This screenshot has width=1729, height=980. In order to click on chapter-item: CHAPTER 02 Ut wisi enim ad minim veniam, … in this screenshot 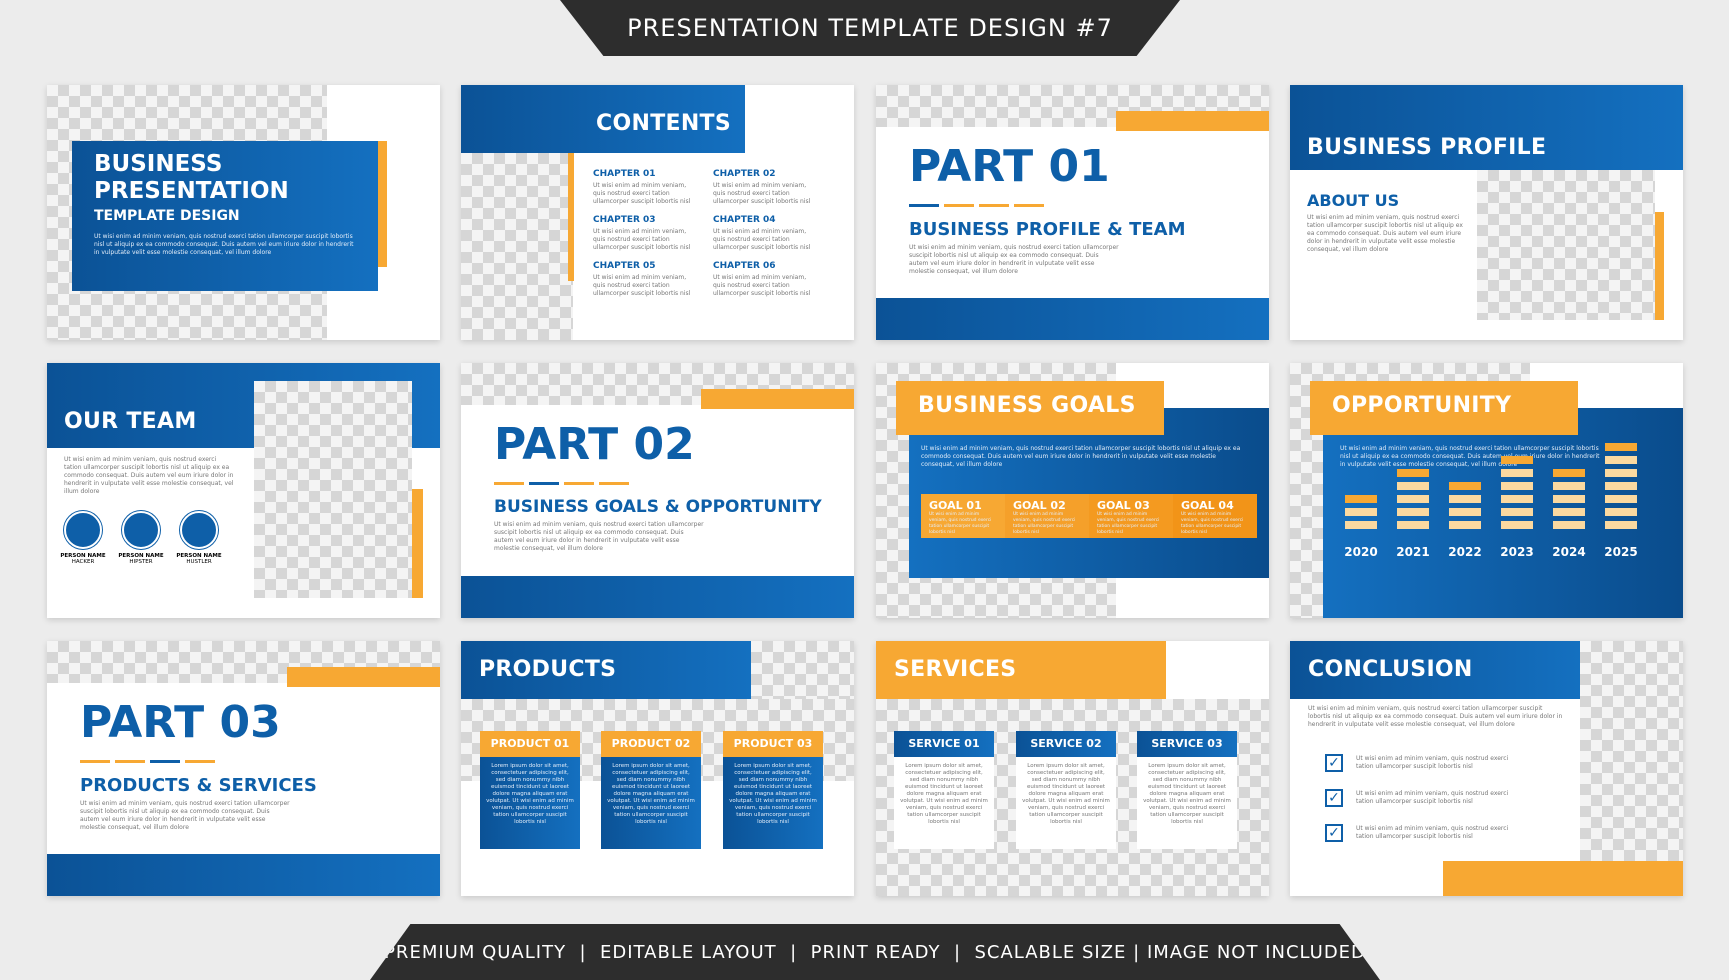, I will do `click(762, 187)`.